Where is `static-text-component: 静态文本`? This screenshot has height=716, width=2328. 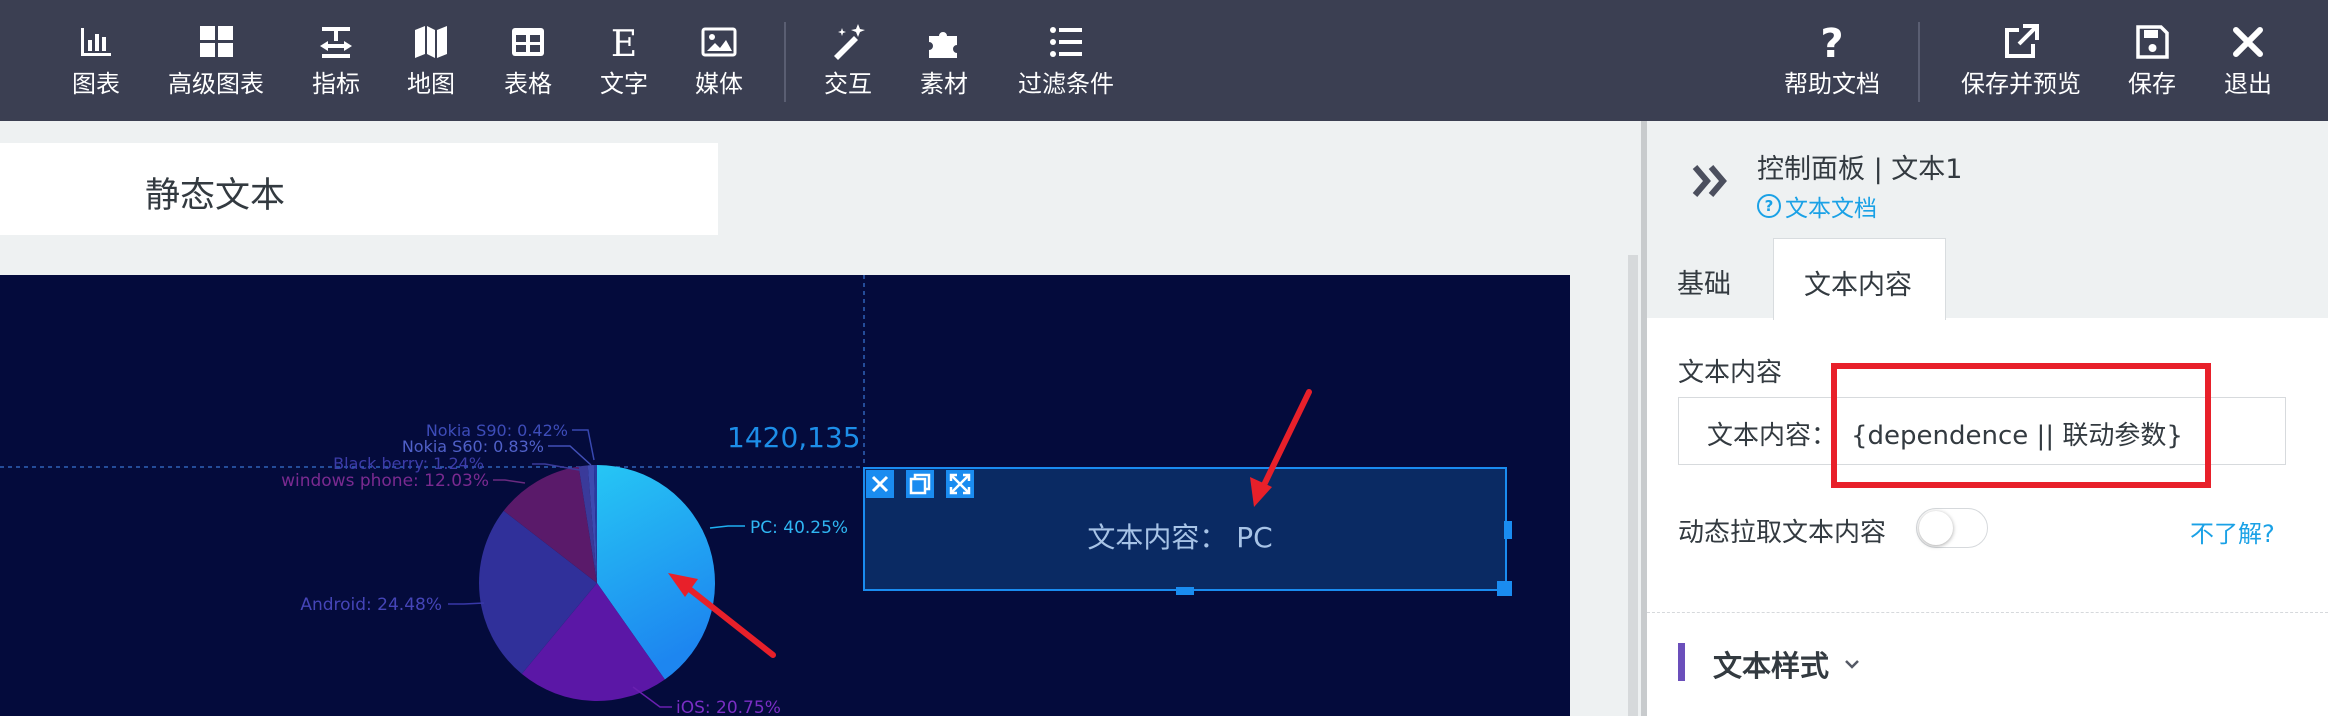
static-text-component: 静态文本 is located at coordinates (359, 189).